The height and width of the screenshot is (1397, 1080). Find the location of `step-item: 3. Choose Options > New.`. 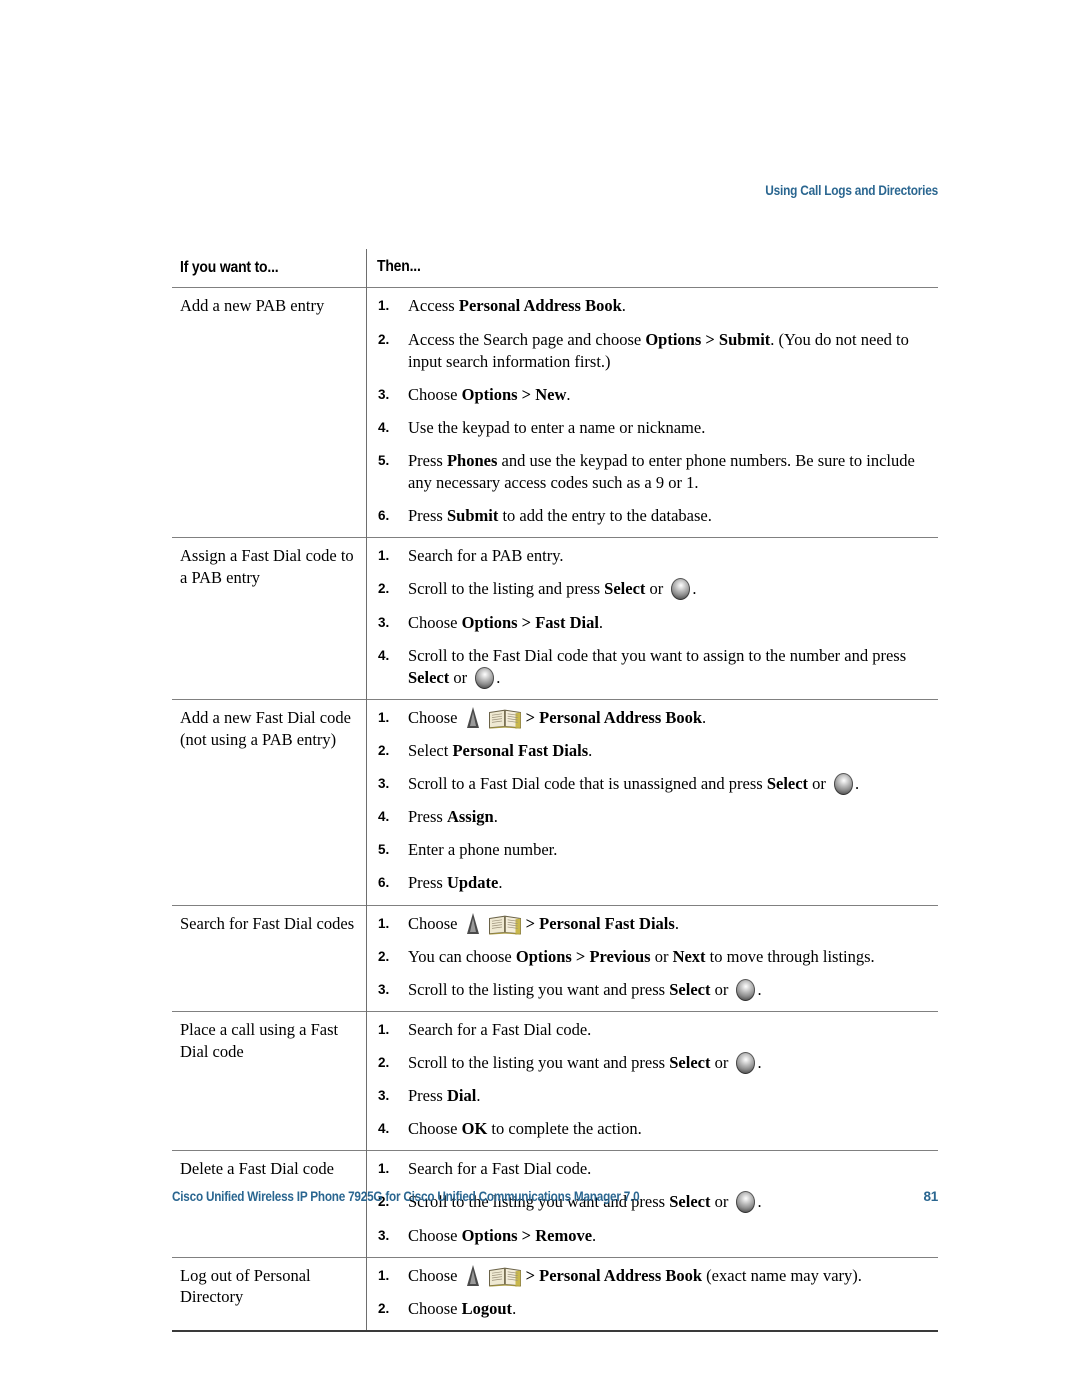

step-item: 3. Choose Options > New. is located at coordinates (649, 395).